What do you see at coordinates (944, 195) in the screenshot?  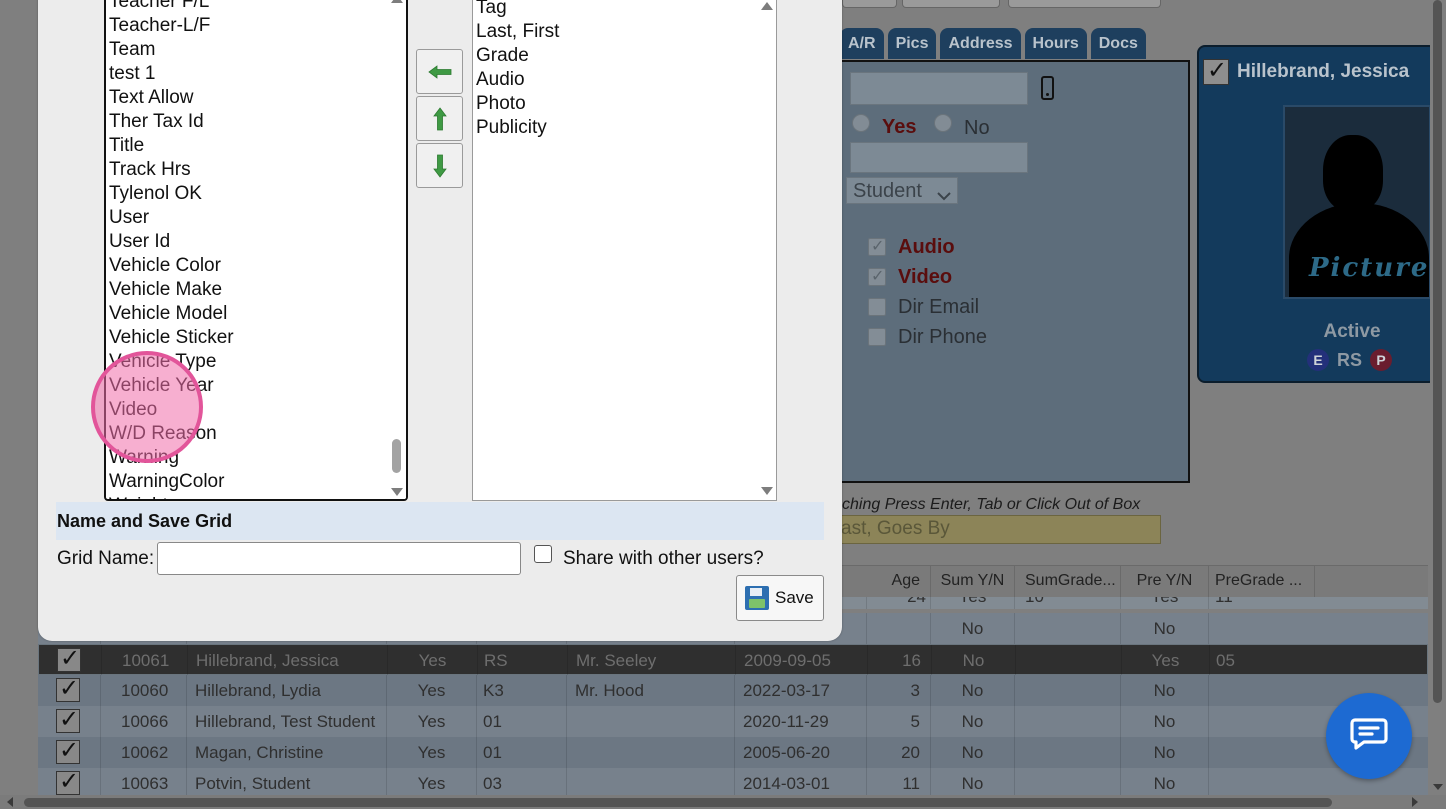 I see `chevron-down-icon` at bounding box center [944, 195].